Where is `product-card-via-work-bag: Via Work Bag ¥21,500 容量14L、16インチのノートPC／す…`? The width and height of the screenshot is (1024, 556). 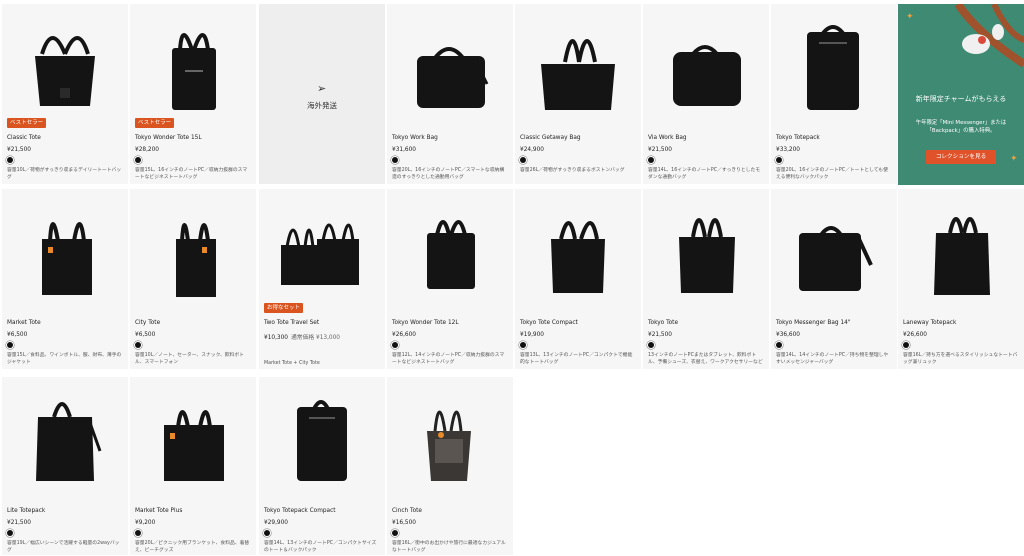 product-card-via-work-bag: Via Work Bag ¥21,500 容量14L、16インチのノートPC／す… is located at coordinates (706, 94).